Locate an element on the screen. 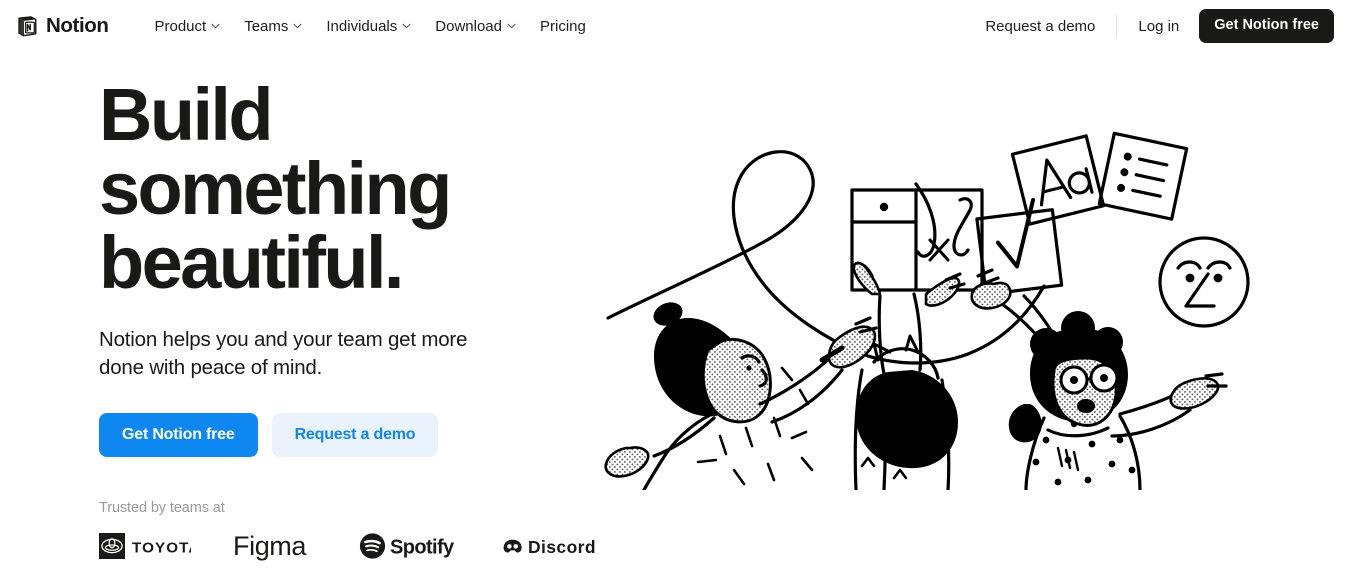 The height and width of the screenshot is (577, 1348). header-actions: Request a demo Log in Get Notion free is located at coordinates (1153, 26).